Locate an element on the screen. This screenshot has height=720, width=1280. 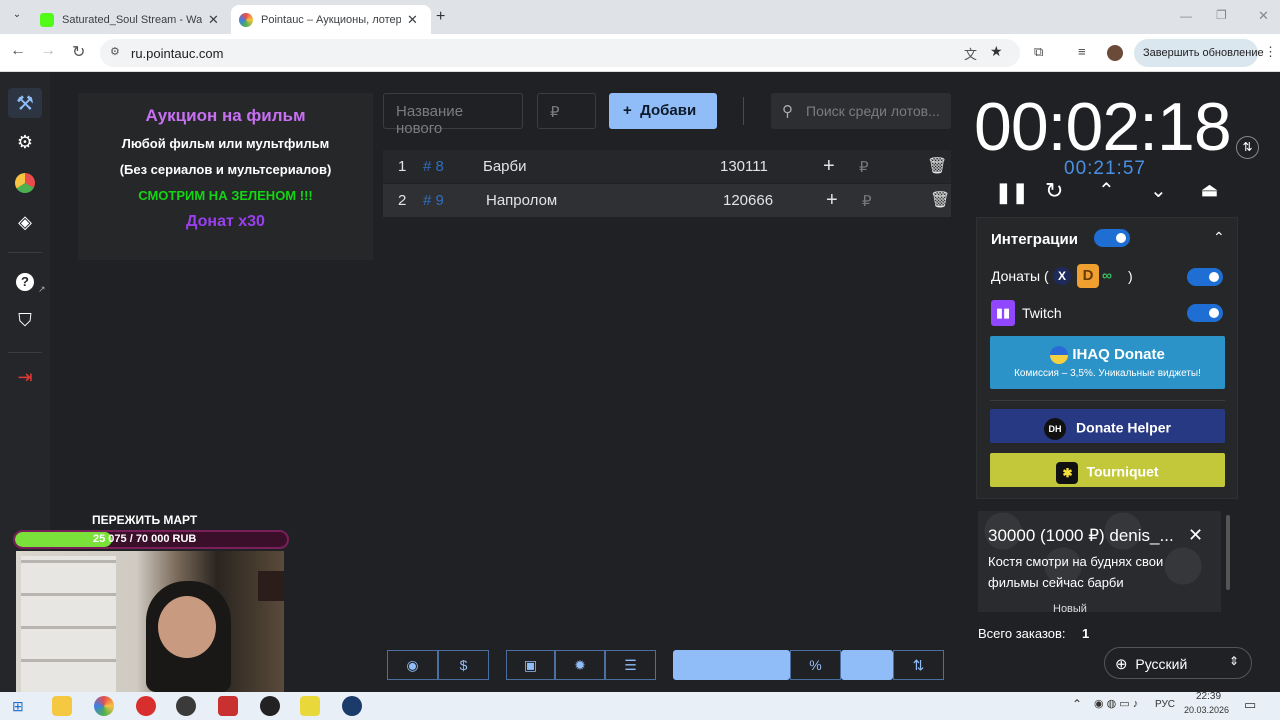
tray-time: 22:39 is located at coordinates (1208, 696).